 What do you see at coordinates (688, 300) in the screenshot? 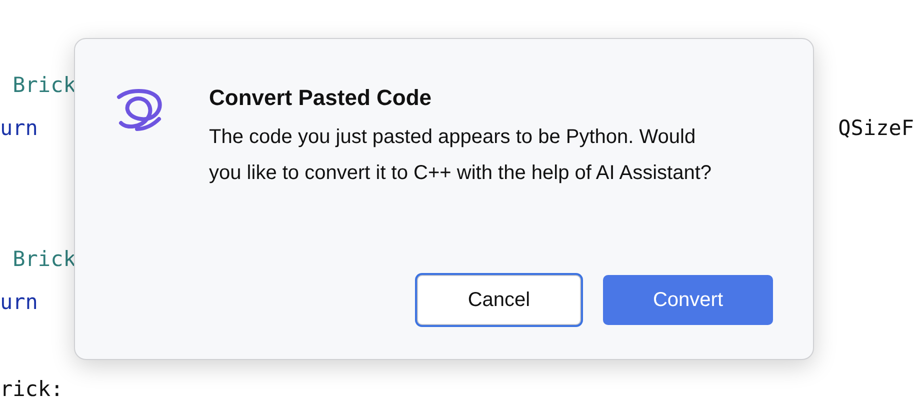
I see `convert-button: Convert` at bounding box center [688, 300].